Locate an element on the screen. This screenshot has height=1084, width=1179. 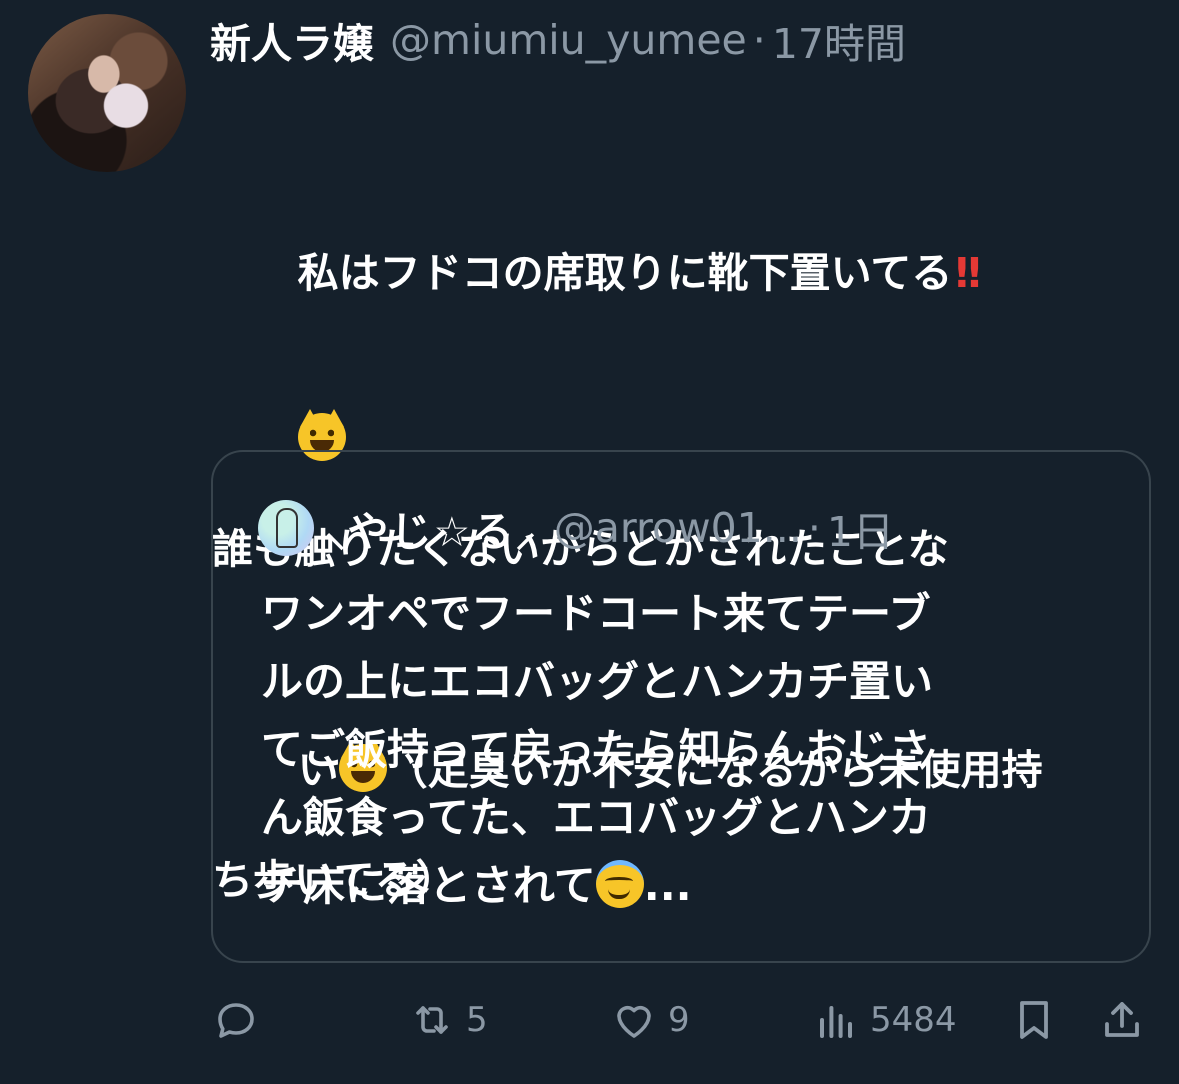
tweet-header: 新人ラ嬢 @miumiu_yumee · 17時間 is located at coordinates (558, 40).